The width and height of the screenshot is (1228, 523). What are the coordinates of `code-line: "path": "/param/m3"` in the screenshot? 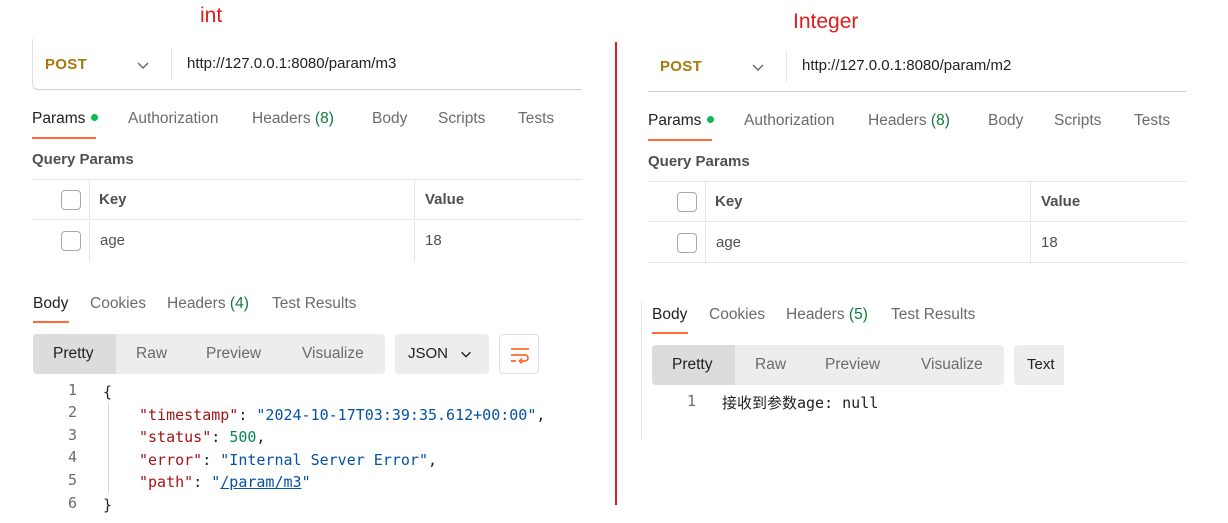 It's located at (225, 482).